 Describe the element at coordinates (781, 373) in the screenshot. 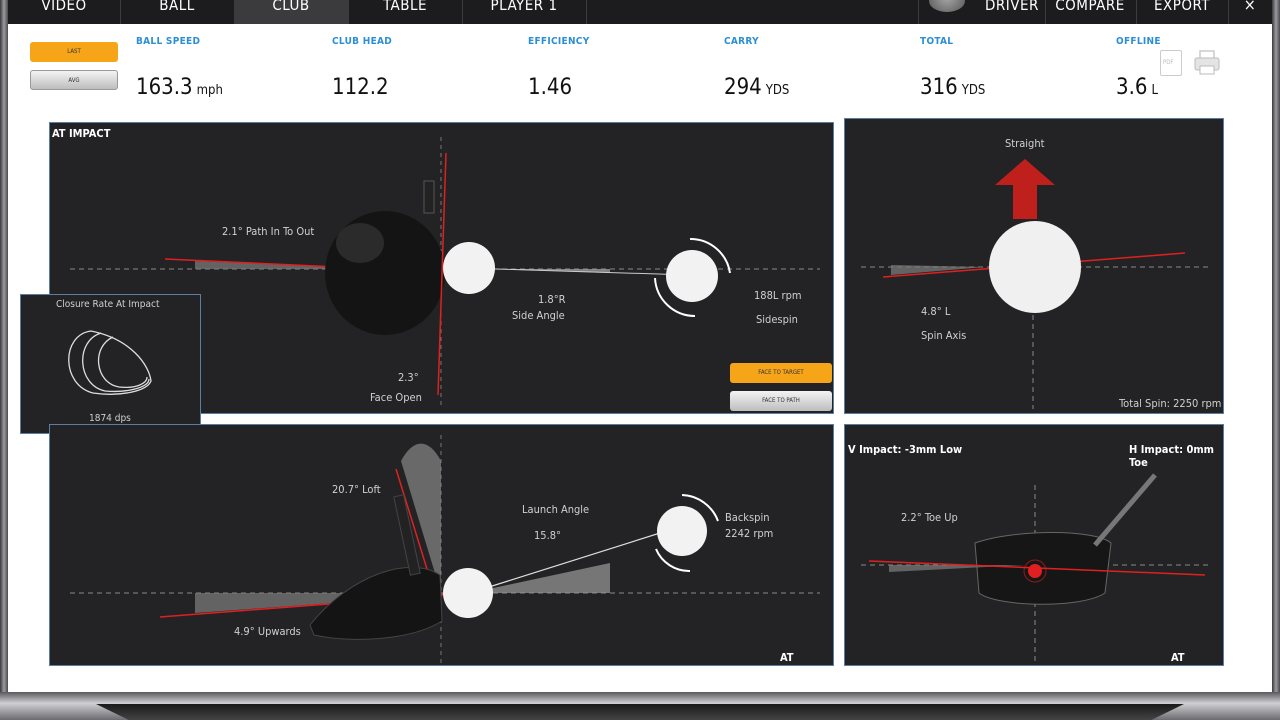

I see `face-to-target-button: FACE TO TARGET` at that location.